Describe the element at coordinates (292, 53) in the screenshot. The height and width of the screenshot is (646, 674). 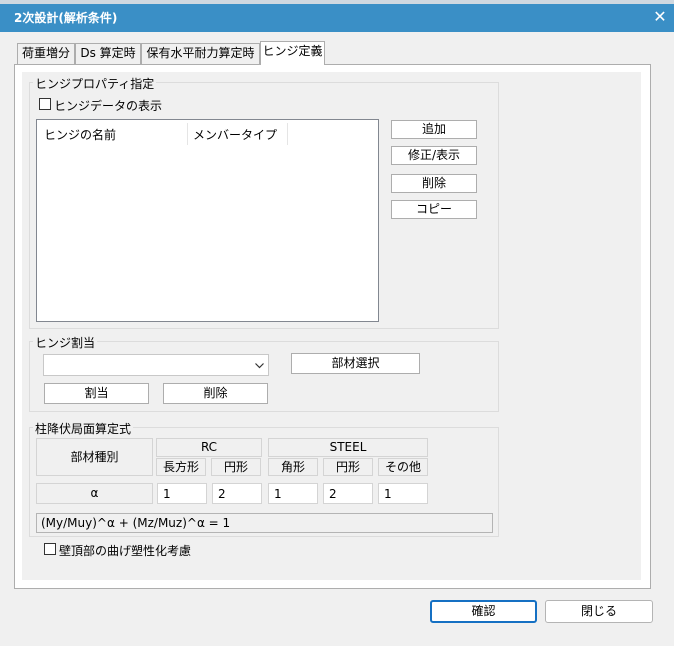
I see `tab-hinge-definition: ヒンジ定義` at that location.